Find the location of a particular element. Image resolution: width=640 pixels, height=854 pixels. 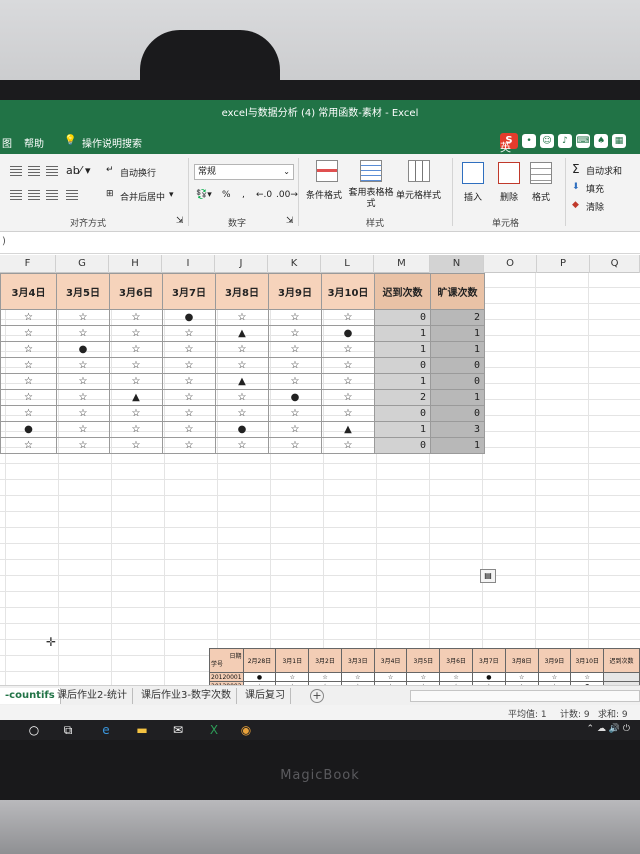

column-header: O is located at coordinates (510, 264).